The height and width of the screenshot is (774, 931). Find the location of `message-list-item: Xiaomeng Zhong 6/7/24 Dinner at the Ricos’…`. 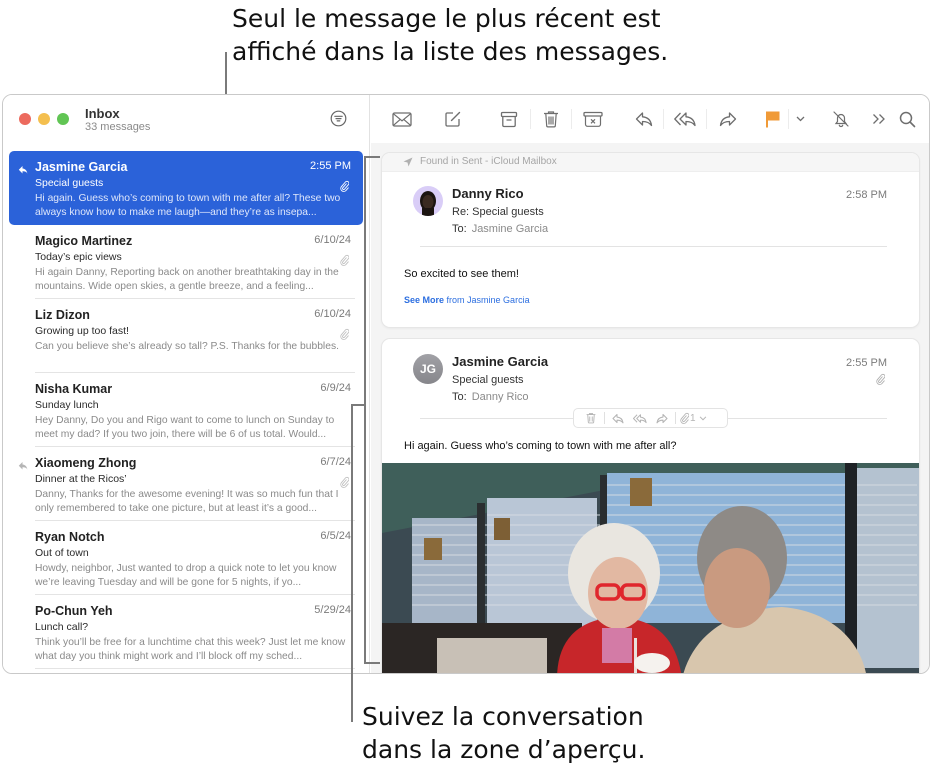

message-list-item: Xiaomeng Zhong 6/7/24 Dinner at the Ricos’… is located at coordinates (186, 484).